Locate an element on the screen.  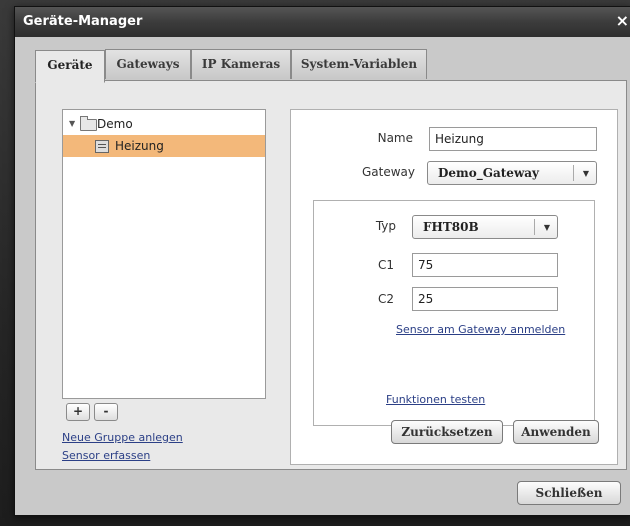
tab-ip-kameras: IP Kameras is located at coordinates (241, 64).